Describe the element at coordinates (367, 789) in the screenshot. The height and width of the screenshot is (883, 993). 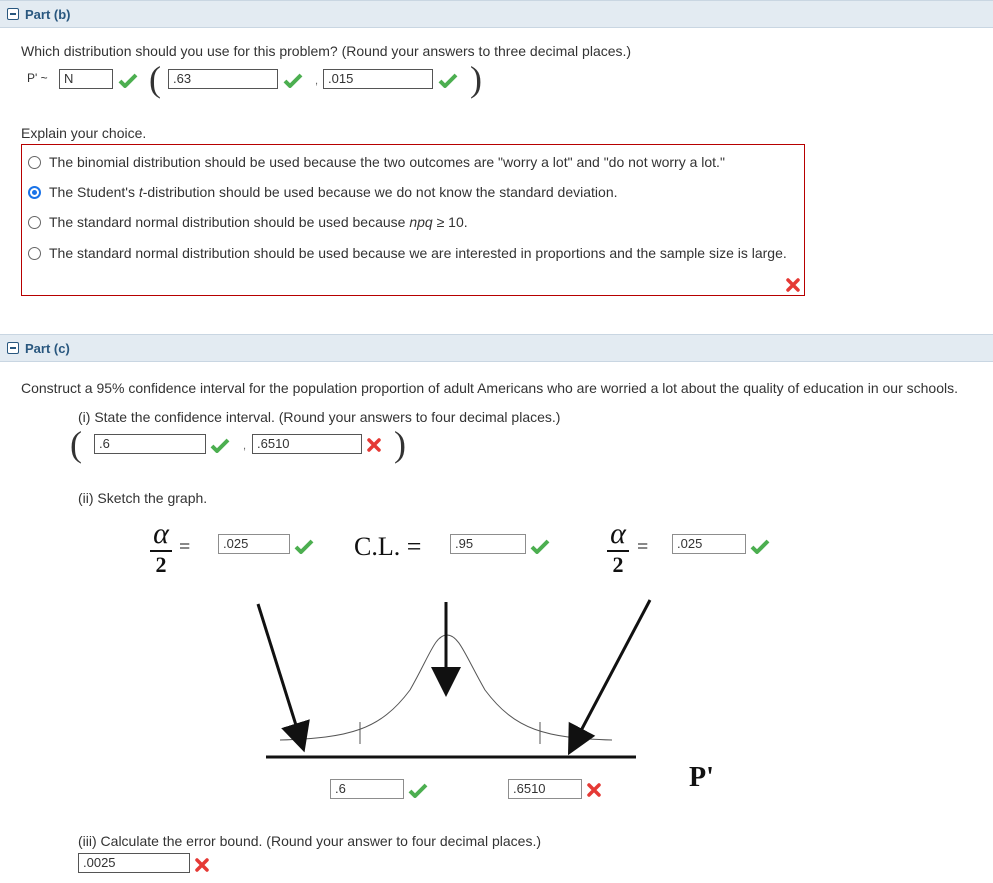
I see `graph-lower-field: .6` at that location.